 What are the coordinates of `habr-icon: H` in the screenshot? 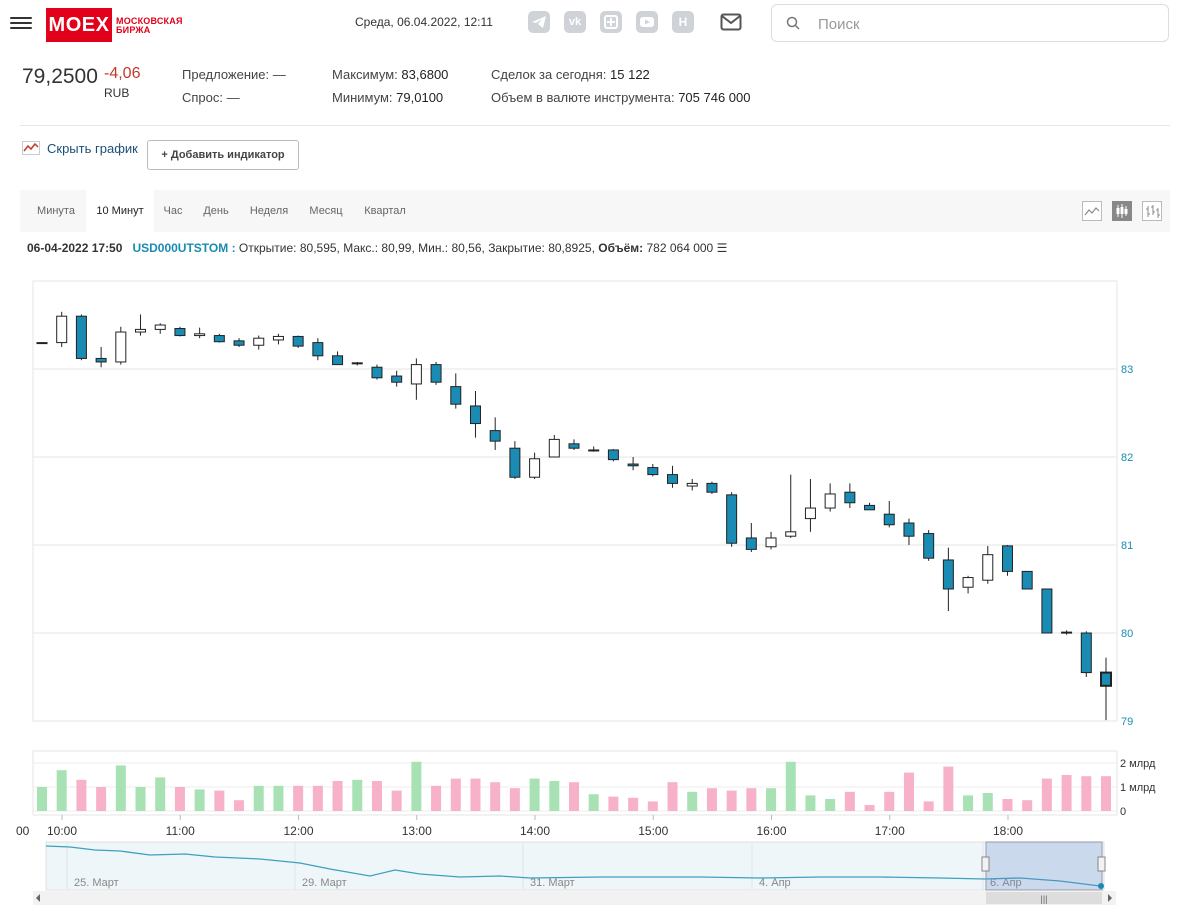 It's located at (683, 22).